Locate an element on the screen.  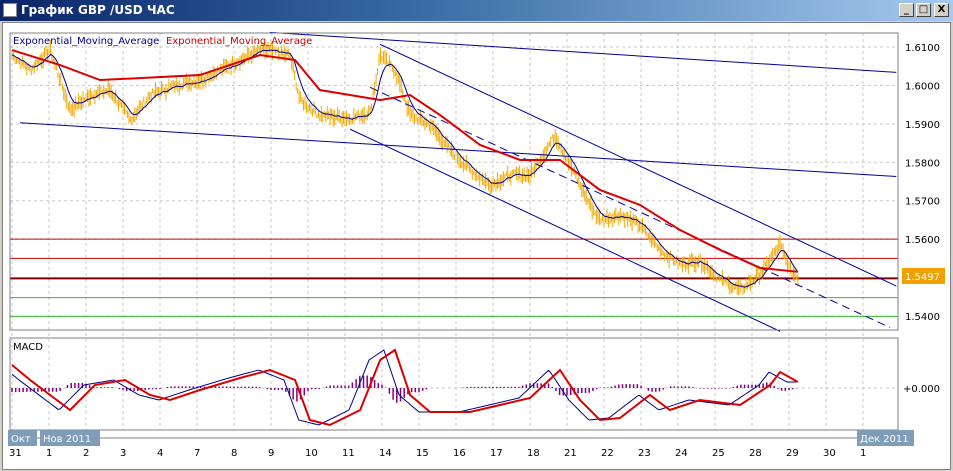
date-tick-label: 10 is located at coordinates (311, 453).